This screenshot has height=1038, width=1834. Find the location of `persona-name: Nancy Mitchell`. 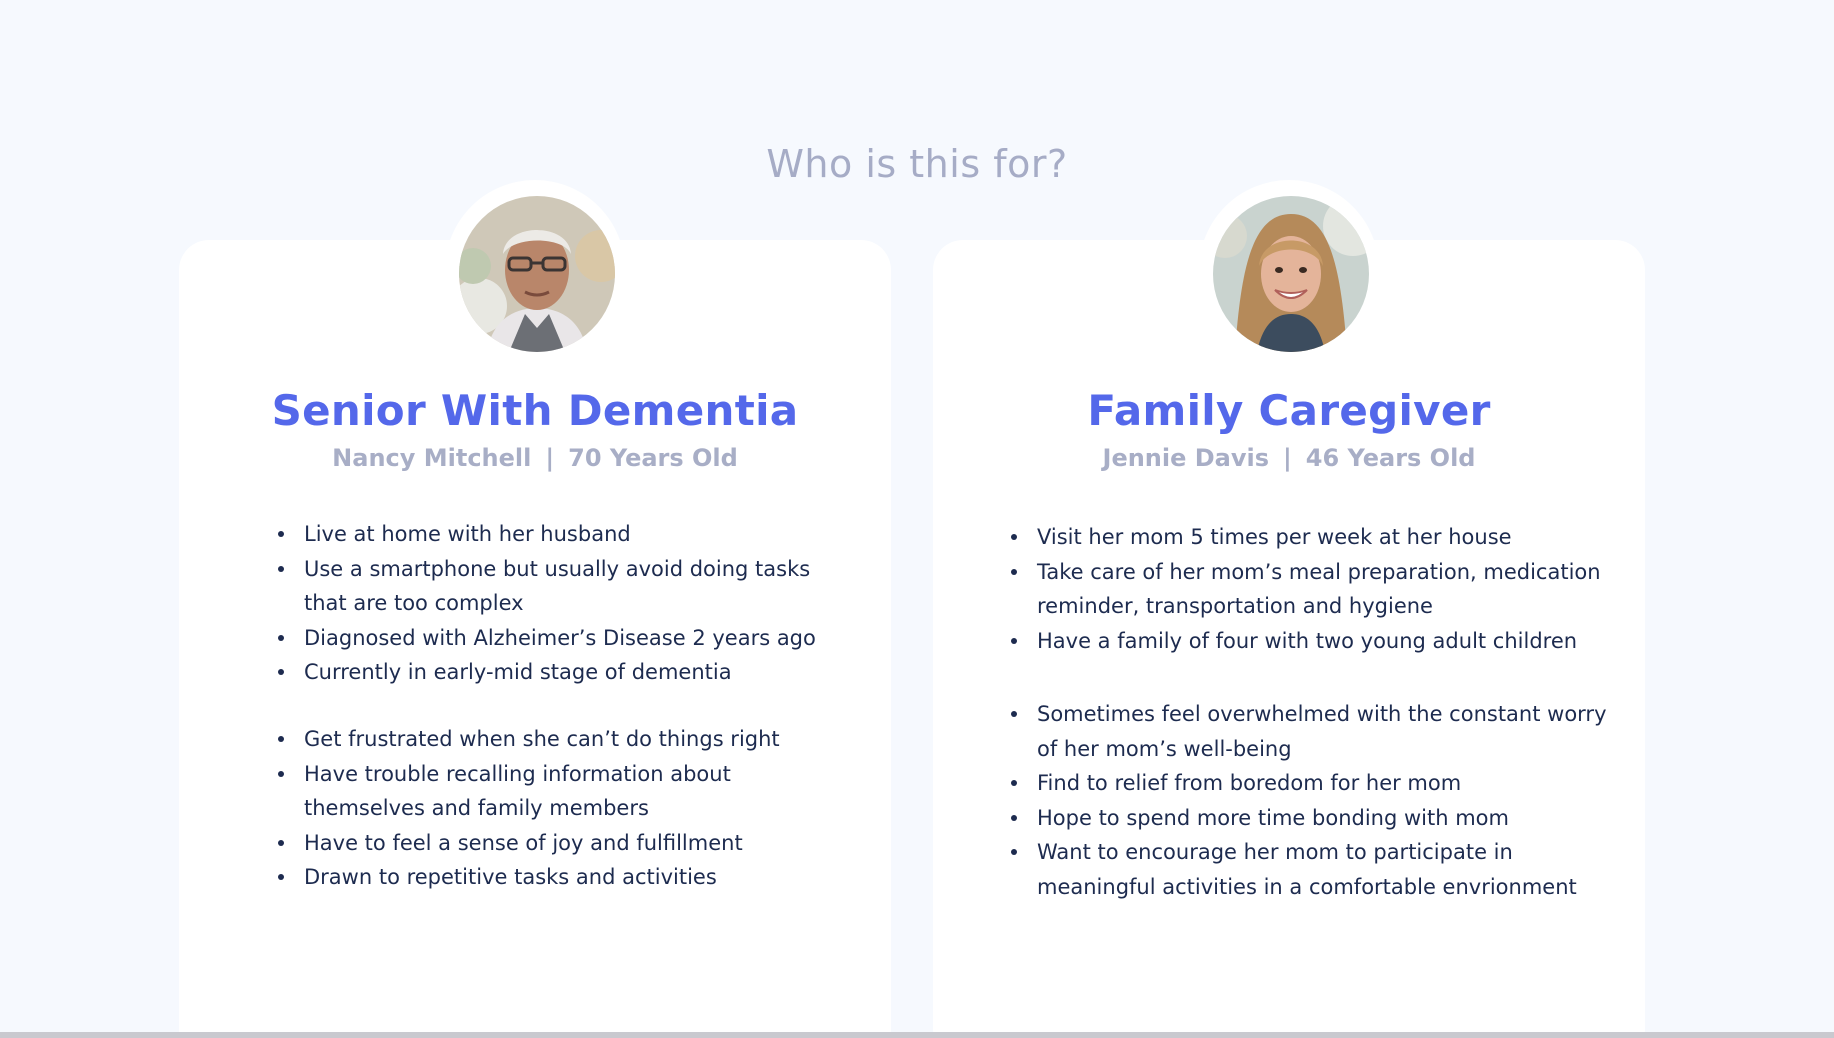

persona-name: Nancy Mitchell is located at coordinates (432, 458).